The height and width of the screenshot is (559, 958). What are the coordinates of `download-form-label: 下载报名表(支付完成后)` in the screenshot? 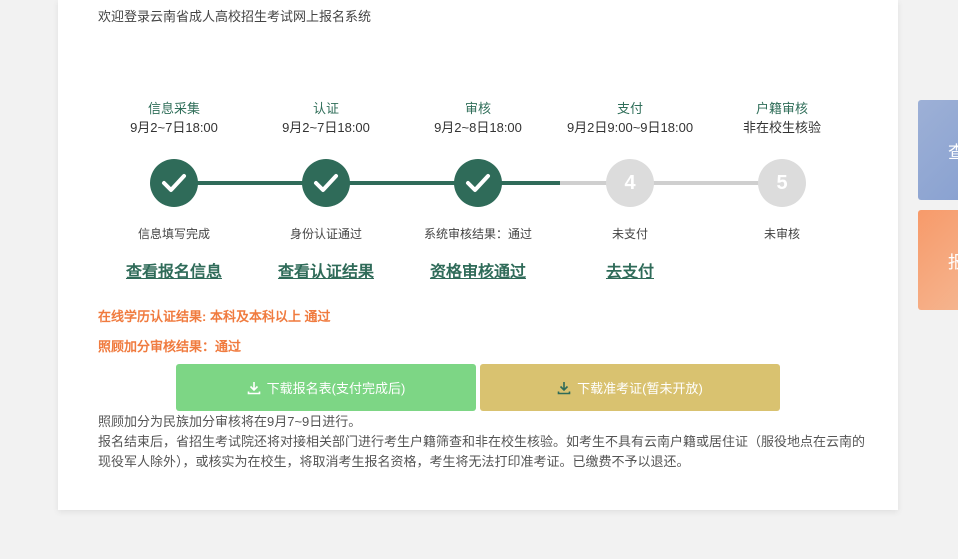 It's located at (336, 388).